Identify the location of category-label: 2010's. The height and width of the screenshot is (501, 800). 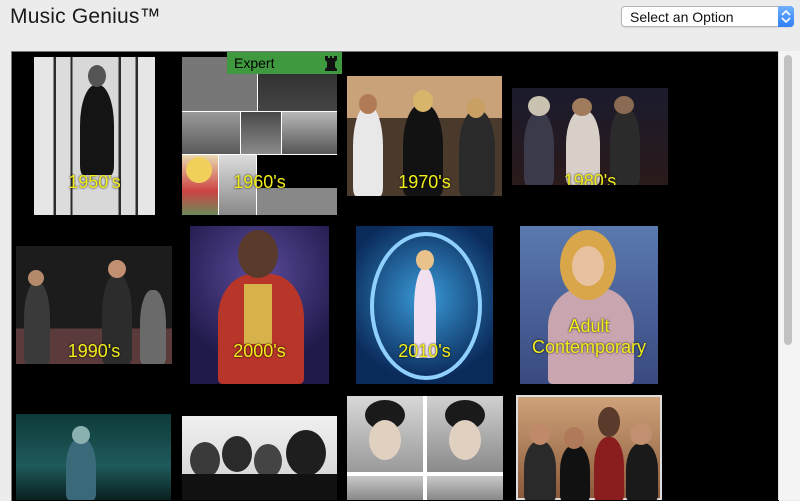
(424, 351).